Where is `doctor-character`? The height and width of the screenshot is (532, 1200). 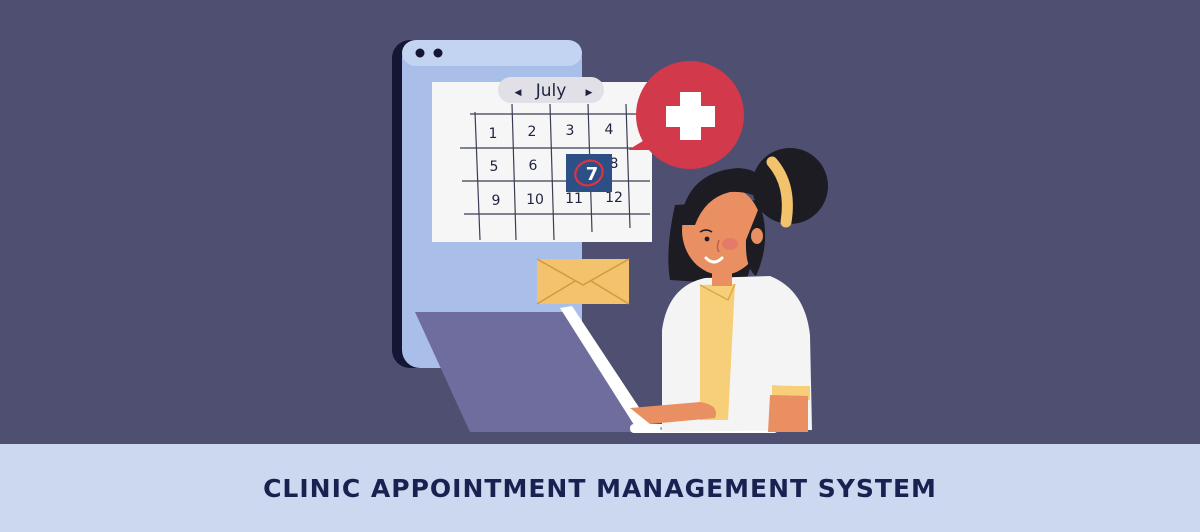 doctor-character is located at coordinates (729, 290).